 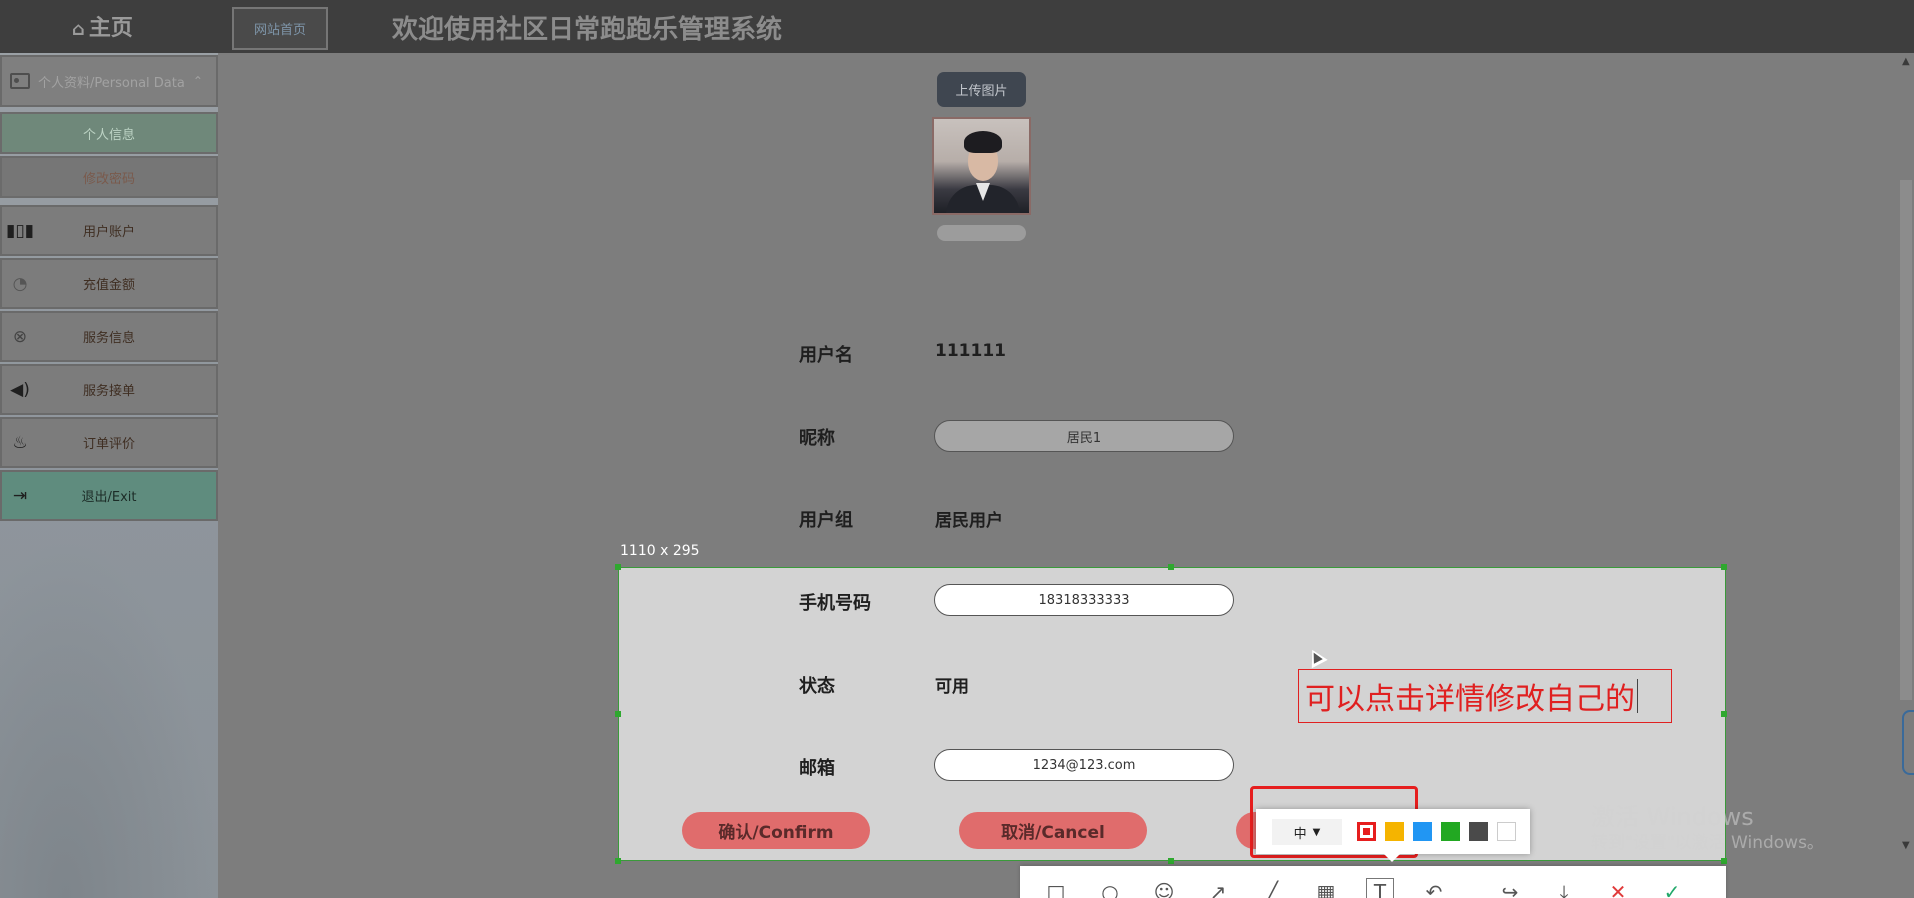 What do you see at coordinates (1510, 888) in the screenshot?
I see `share-icon: ↪` at bounding box center [1510, 888].